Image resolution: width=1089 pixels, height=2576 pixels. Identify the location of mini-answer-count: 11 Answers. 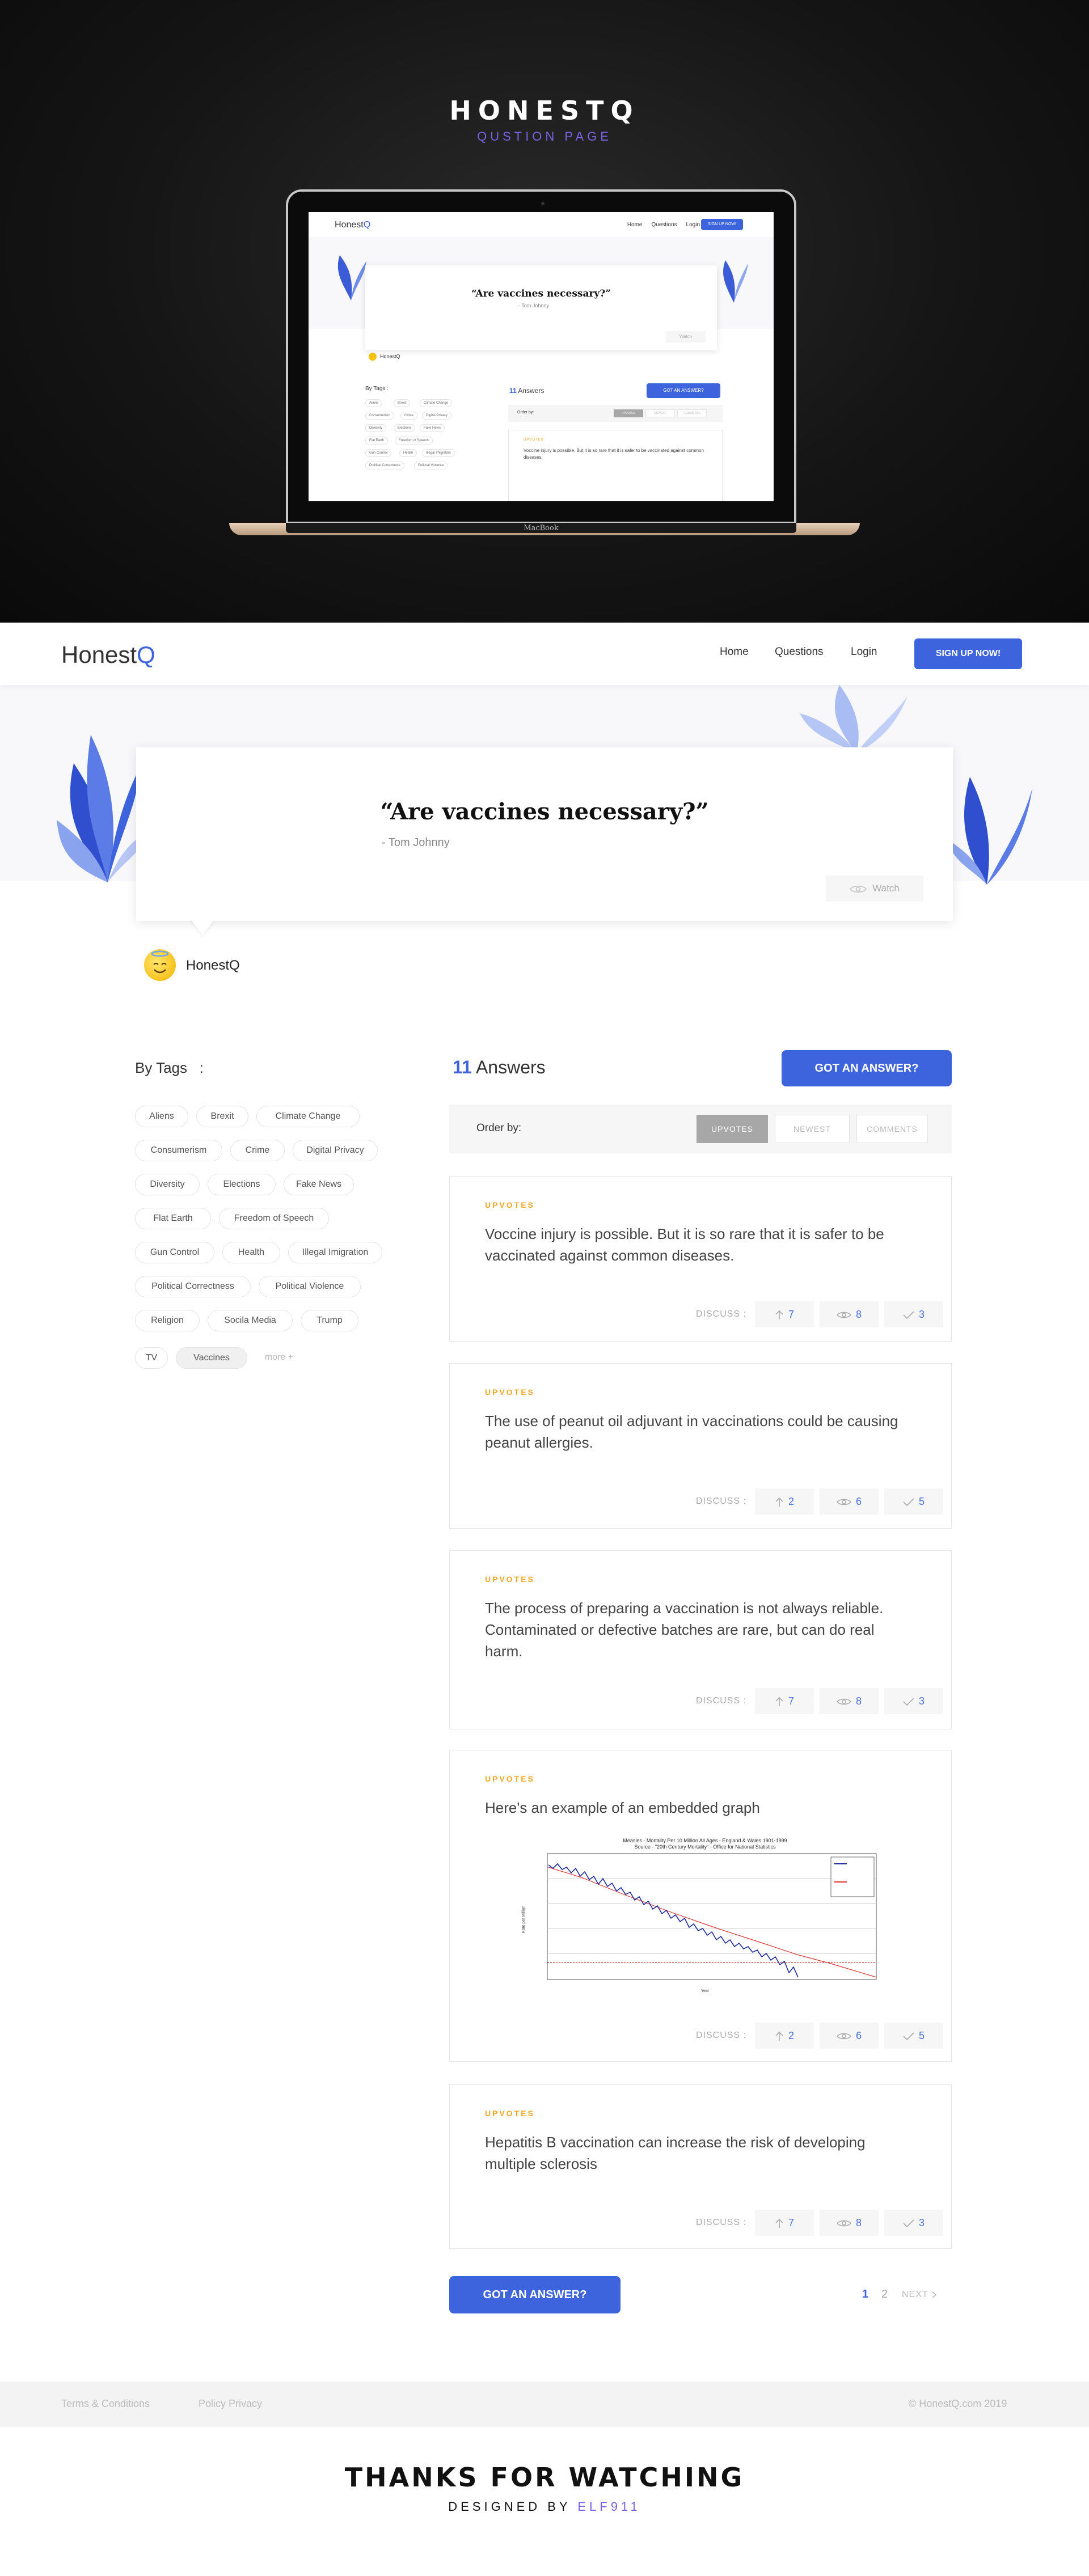
(526, 391).